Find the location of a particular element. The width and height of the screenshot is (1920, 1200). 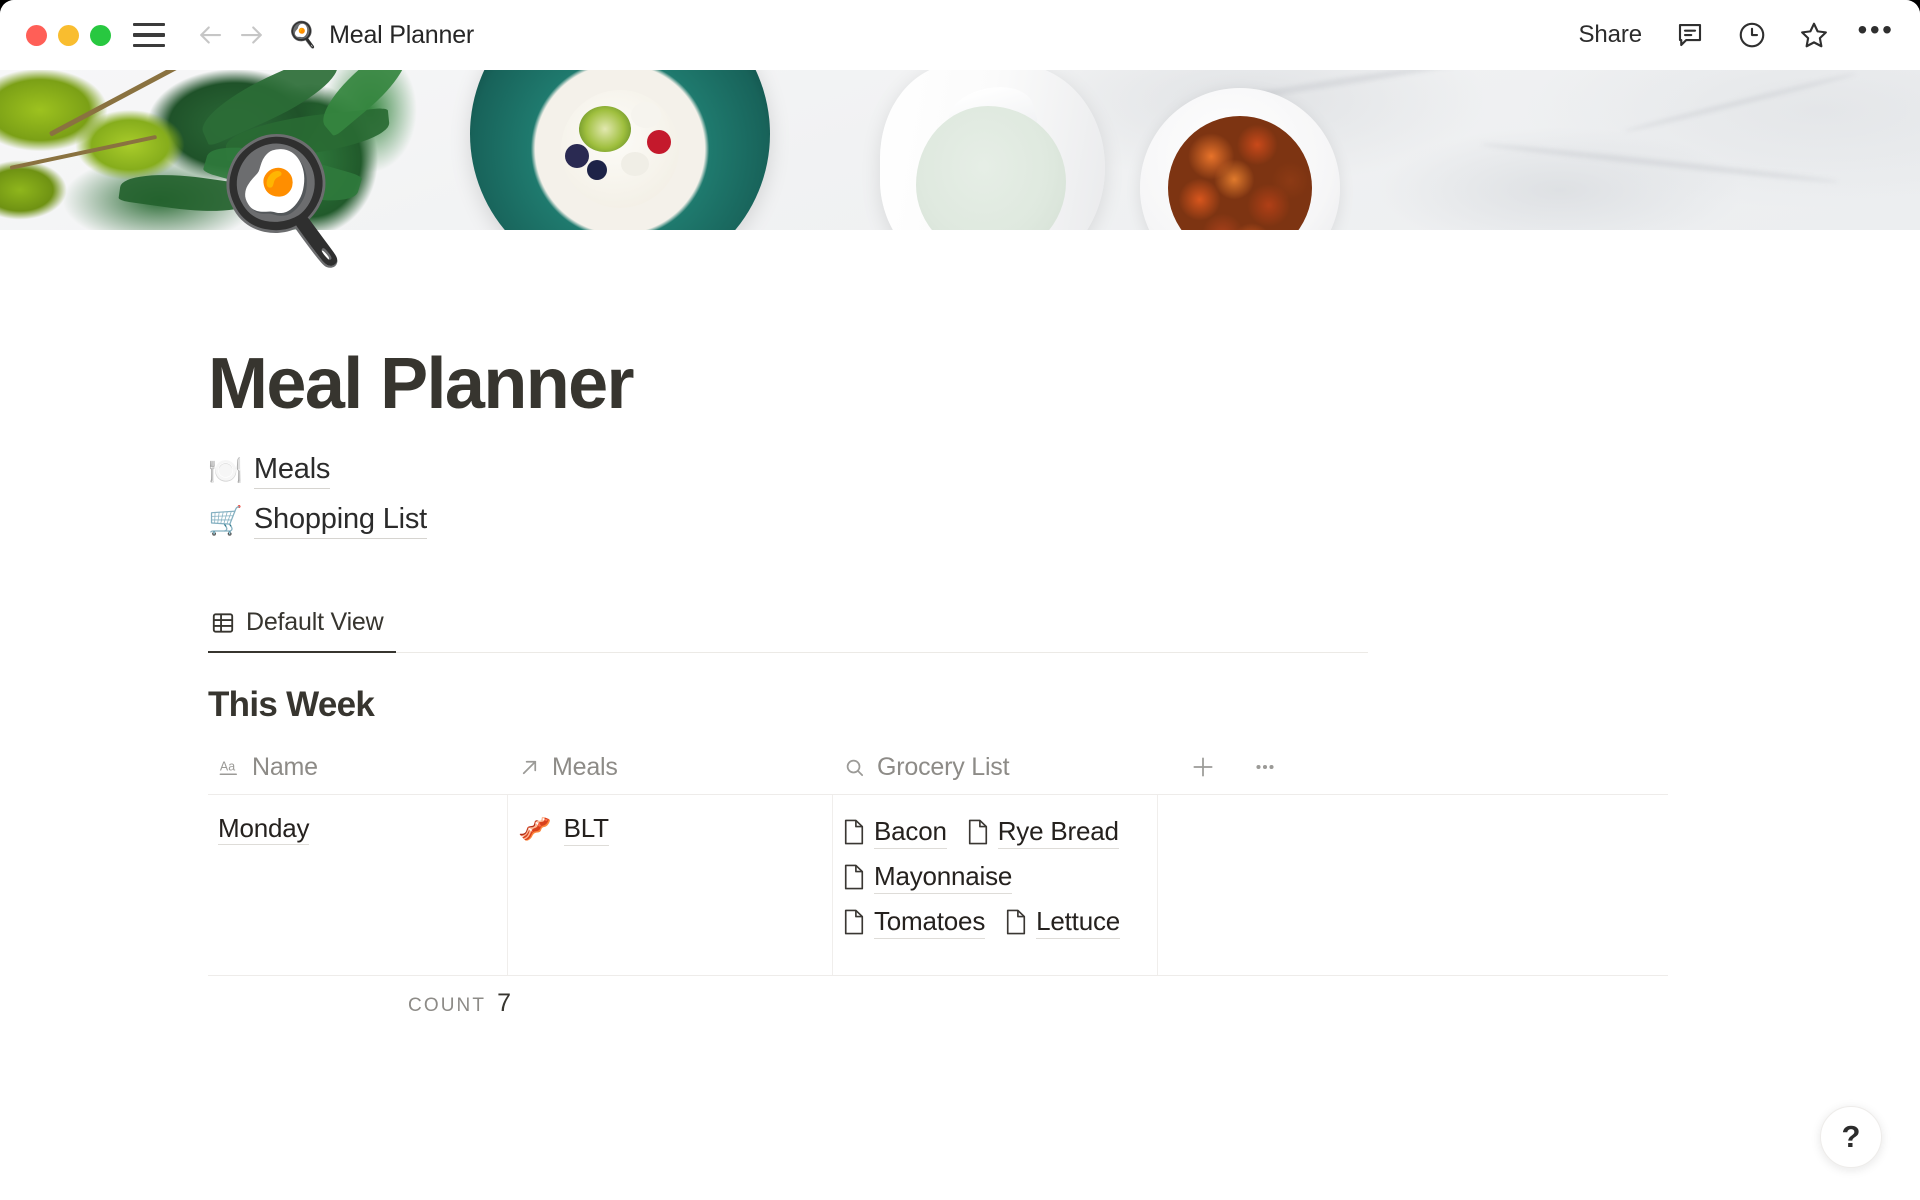

rollup-search-icon is located at coordinates (854, 767).